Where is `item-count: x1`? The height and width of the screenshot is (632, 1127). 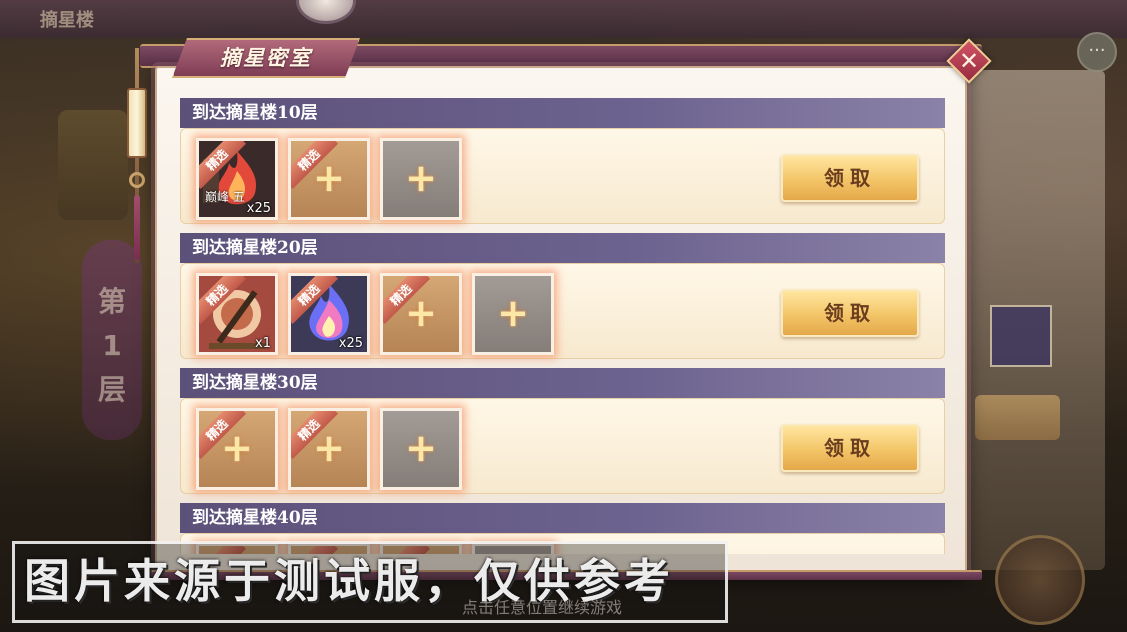
item-count: x1 is located at coordinates (263, 343).